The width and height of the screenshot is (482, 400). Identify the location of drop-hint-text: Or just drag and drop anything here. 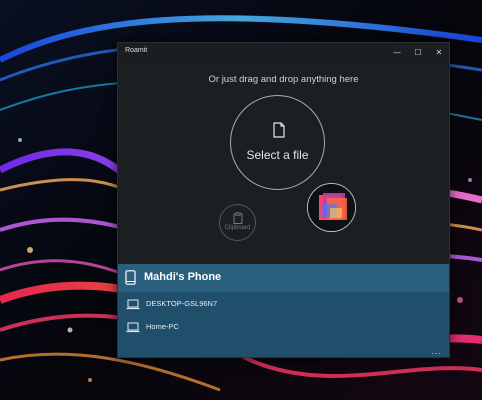
(283, 79).